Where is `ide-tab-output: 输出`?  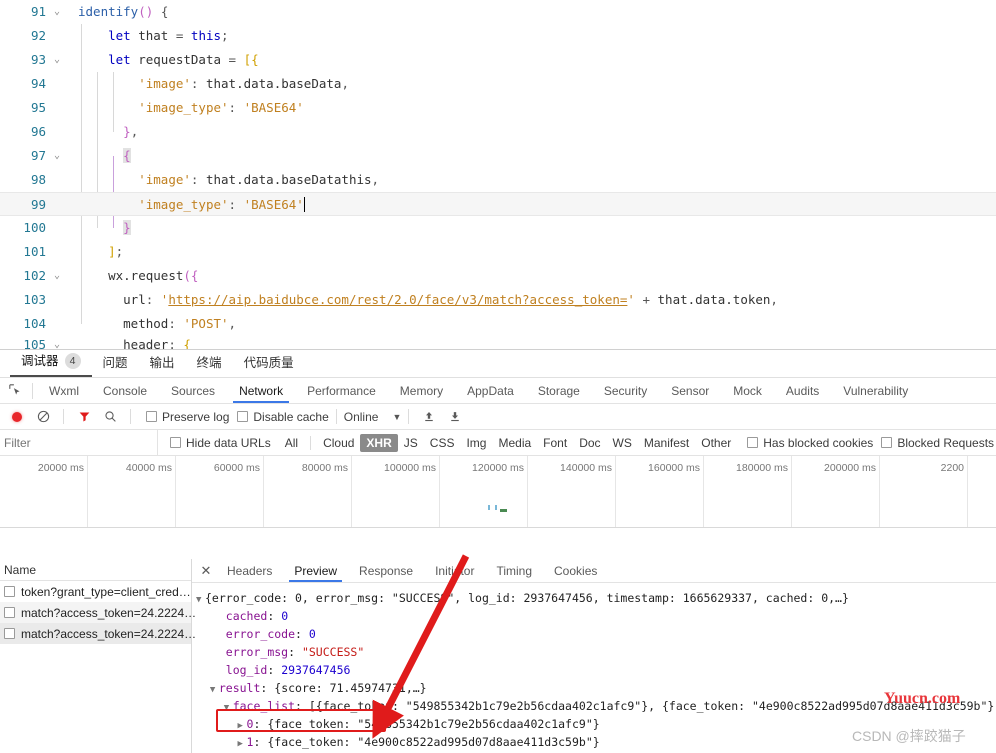 ide-tab-output: 输出 is located at coordinates (162, 363).